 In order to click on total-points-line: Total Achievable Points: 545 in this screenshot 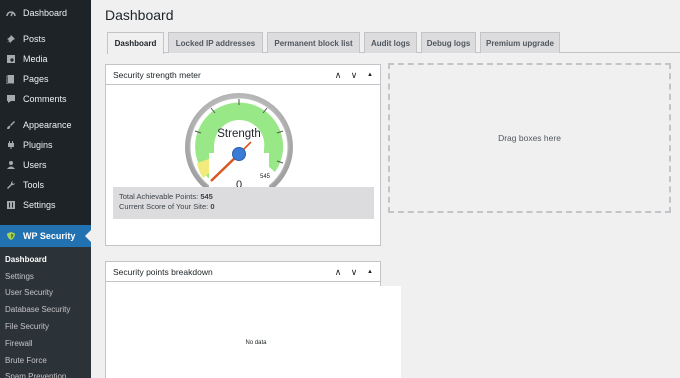, I will do `click(243, 197)`.